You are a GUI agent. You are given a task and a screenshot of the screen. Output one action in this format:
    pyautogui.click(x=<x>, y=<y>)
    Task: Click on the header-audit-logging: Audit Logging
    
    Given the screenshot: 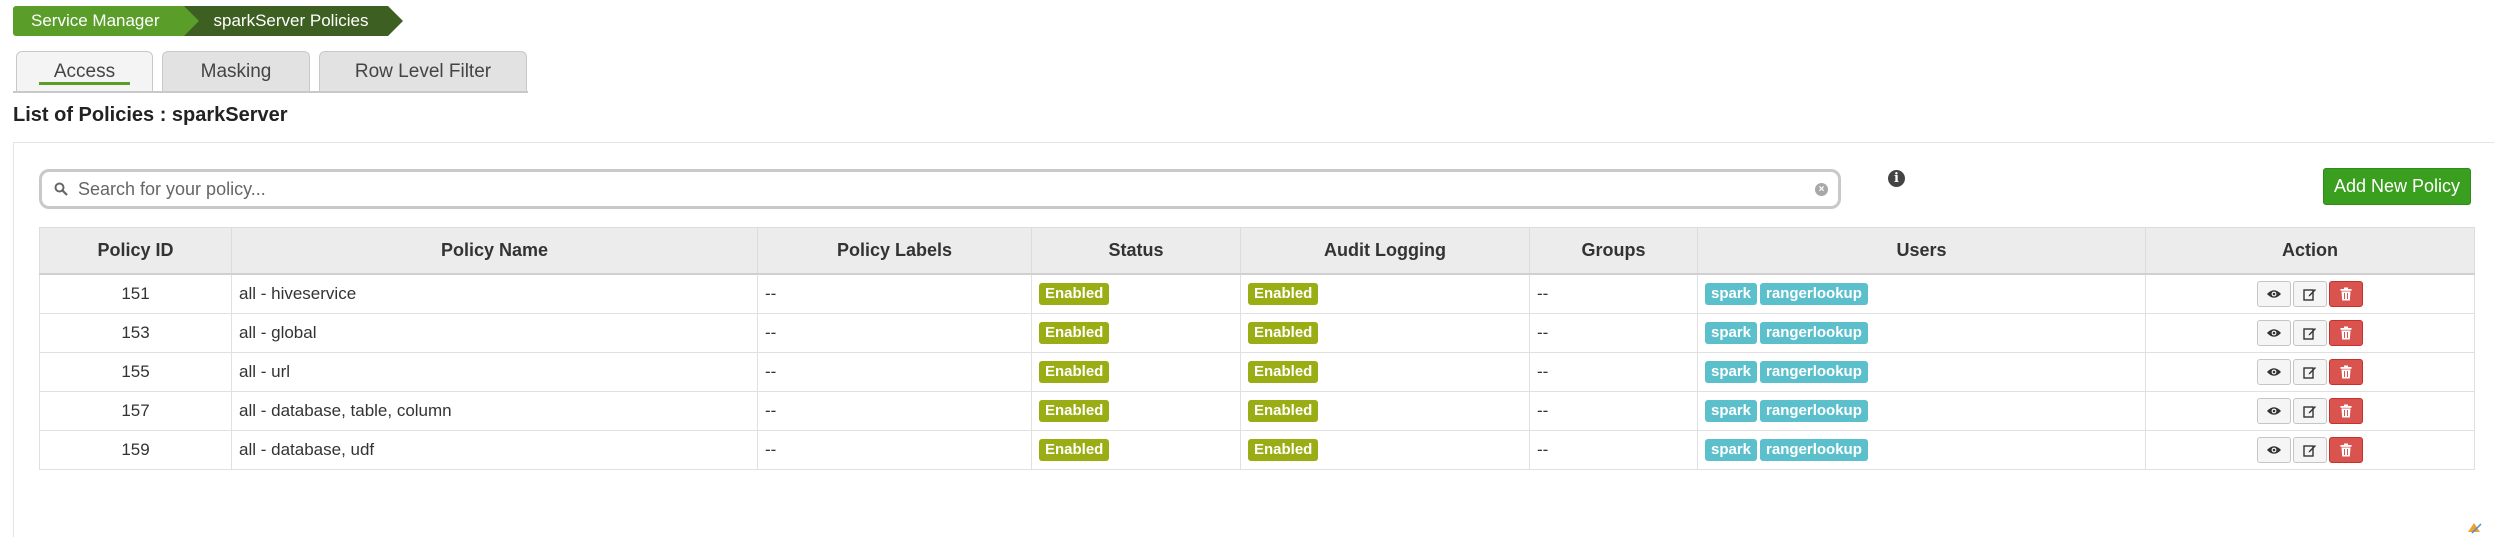 What is the action you would take?
    pyautogui.click(x=1385, y=251)
    